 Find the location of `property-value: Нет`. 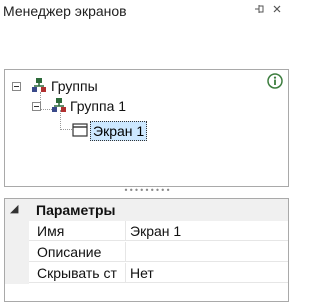

property-value: Нет is located at coordinates (207, 273).